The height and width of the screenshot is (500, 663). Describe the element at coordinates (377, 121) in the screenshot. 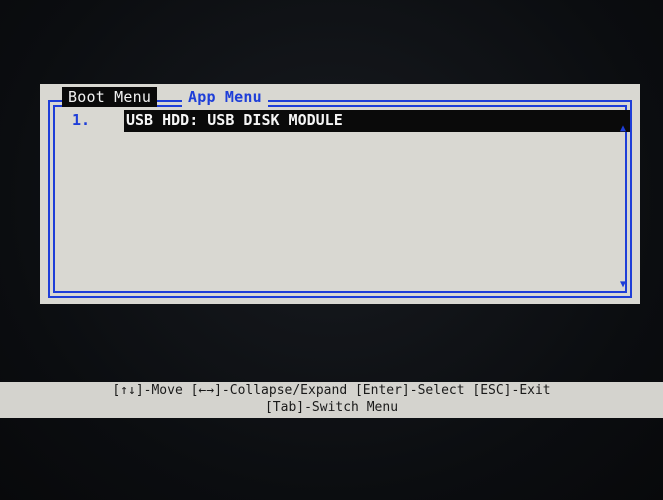

I see `boot-device-label: USB HDD: USB DISK MODULE` at that location.